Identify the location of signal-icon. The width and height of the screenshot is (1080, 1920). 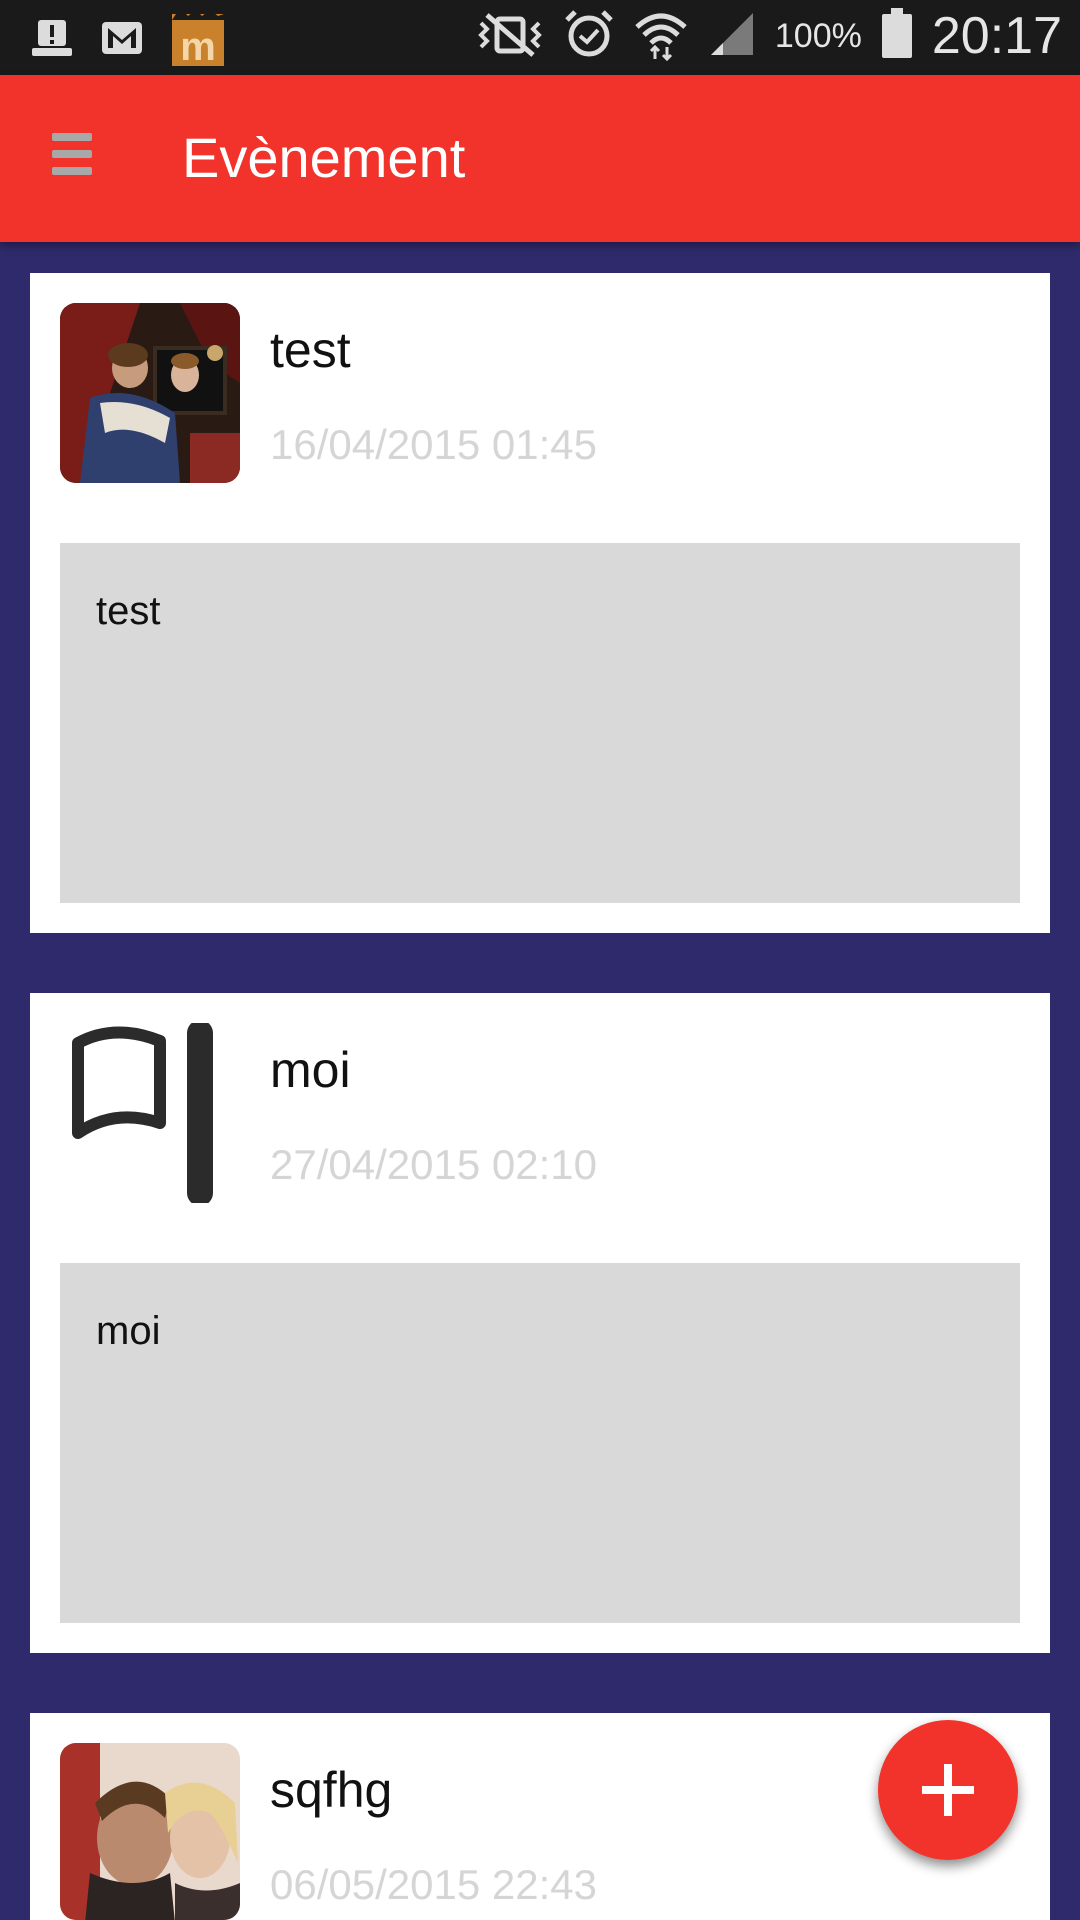
(732, 36).